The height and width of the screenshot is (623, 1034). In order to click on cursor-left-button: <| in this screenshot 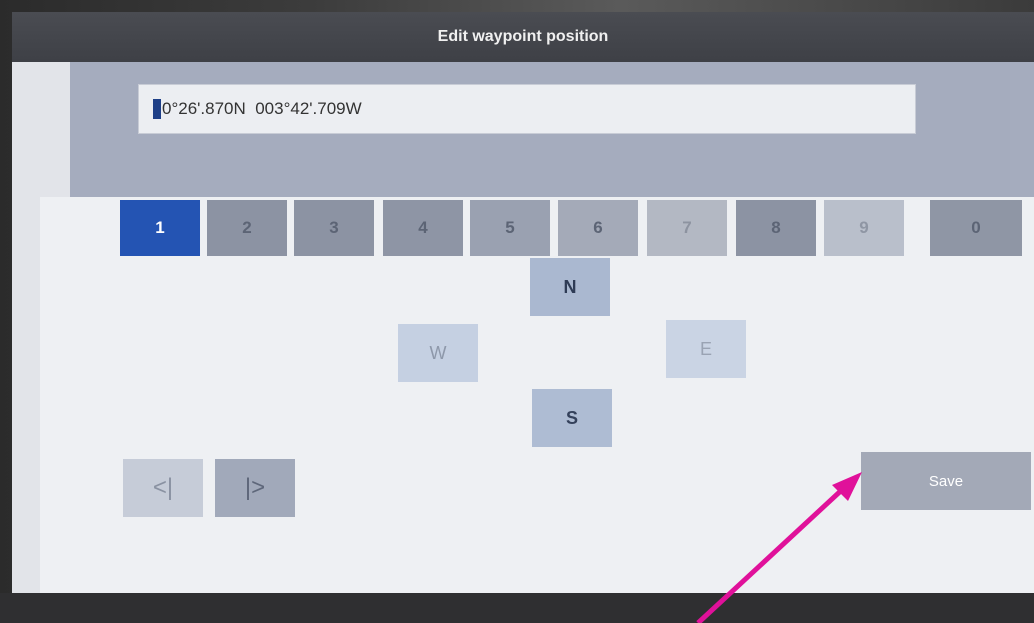, I will do `click(163, 488)`.